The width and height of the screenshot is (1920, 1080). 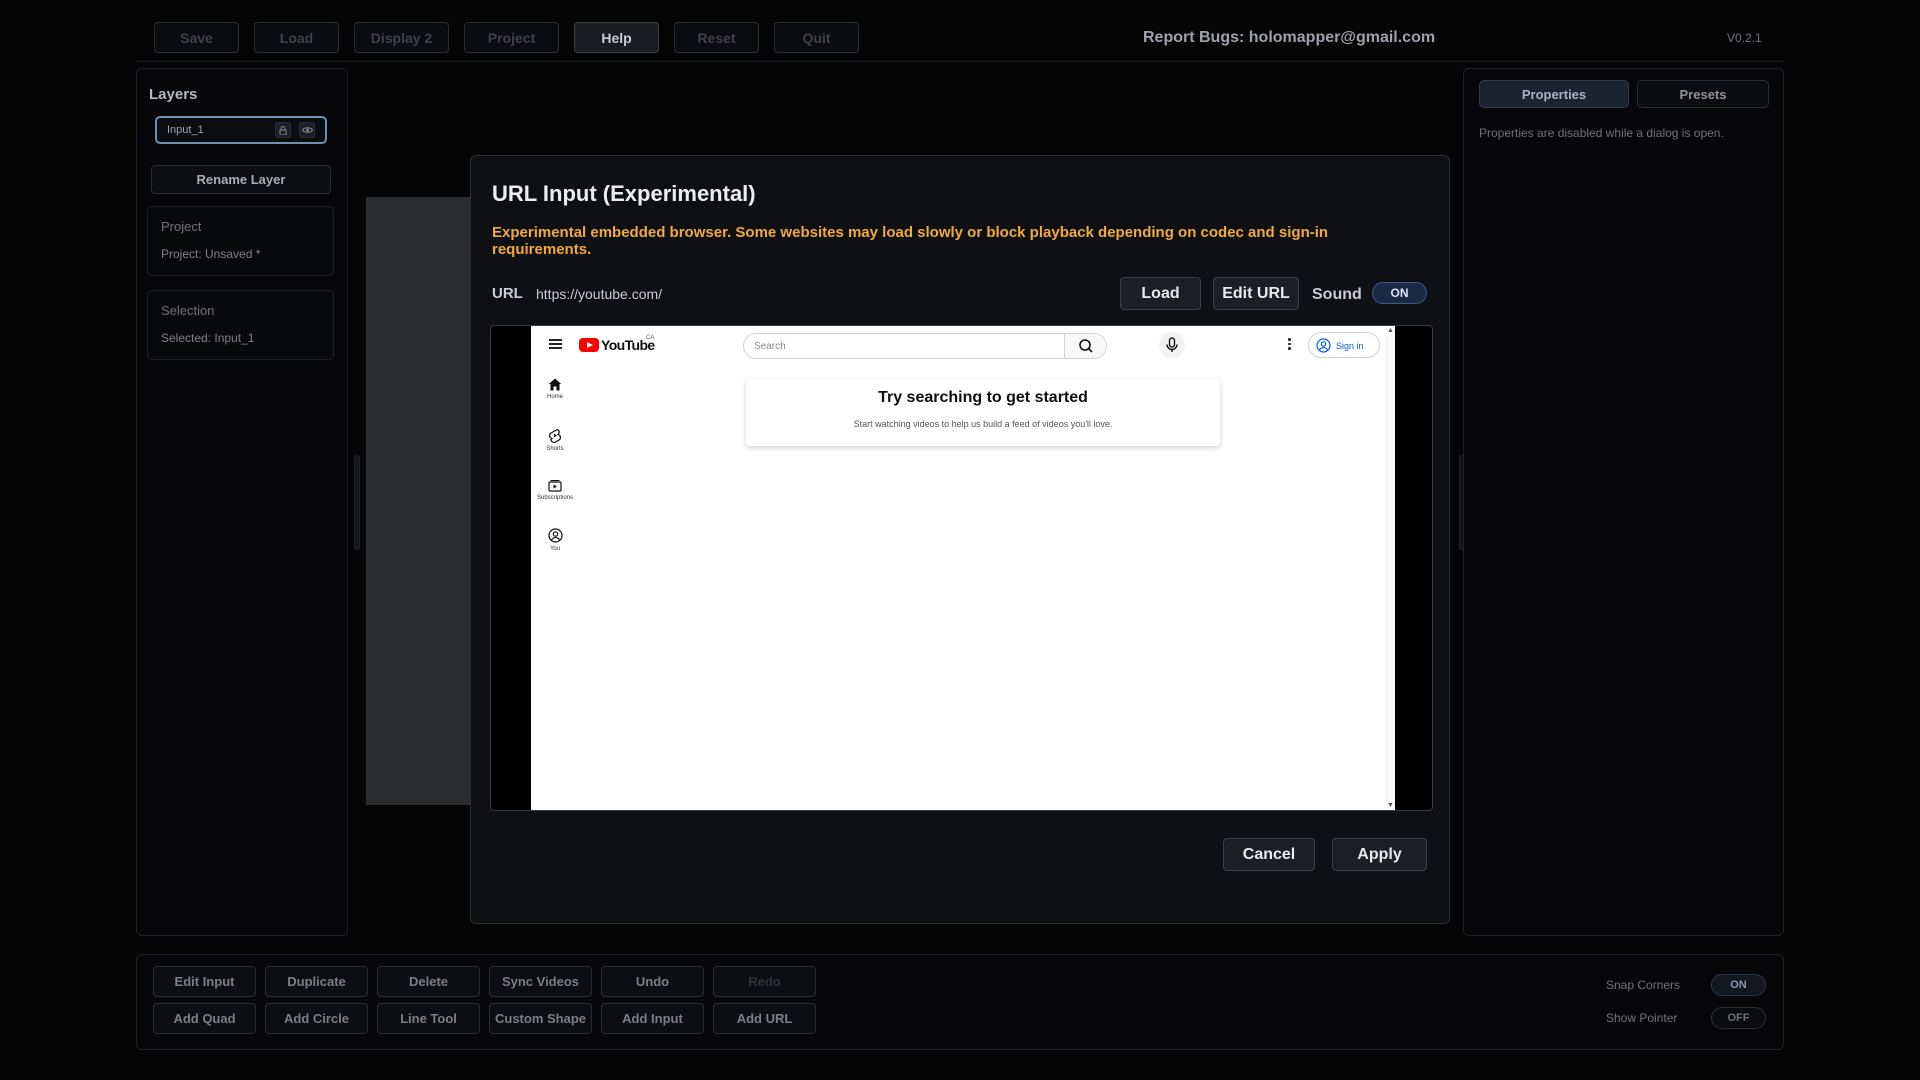 I want to click on browser-scrollbar: ▲ ▼, so click(x=1390, y=568).